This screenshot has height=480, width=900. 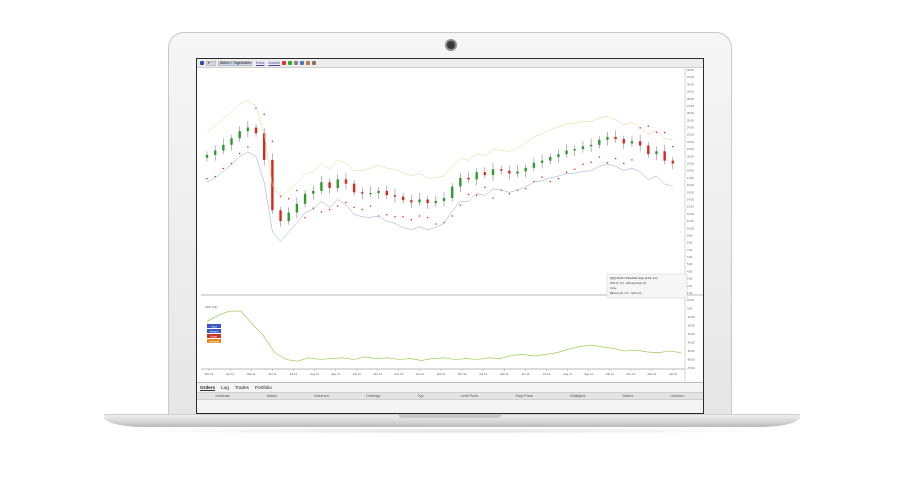 I want to click on price-tick-label: 1.00, so click(x=690, y=293).